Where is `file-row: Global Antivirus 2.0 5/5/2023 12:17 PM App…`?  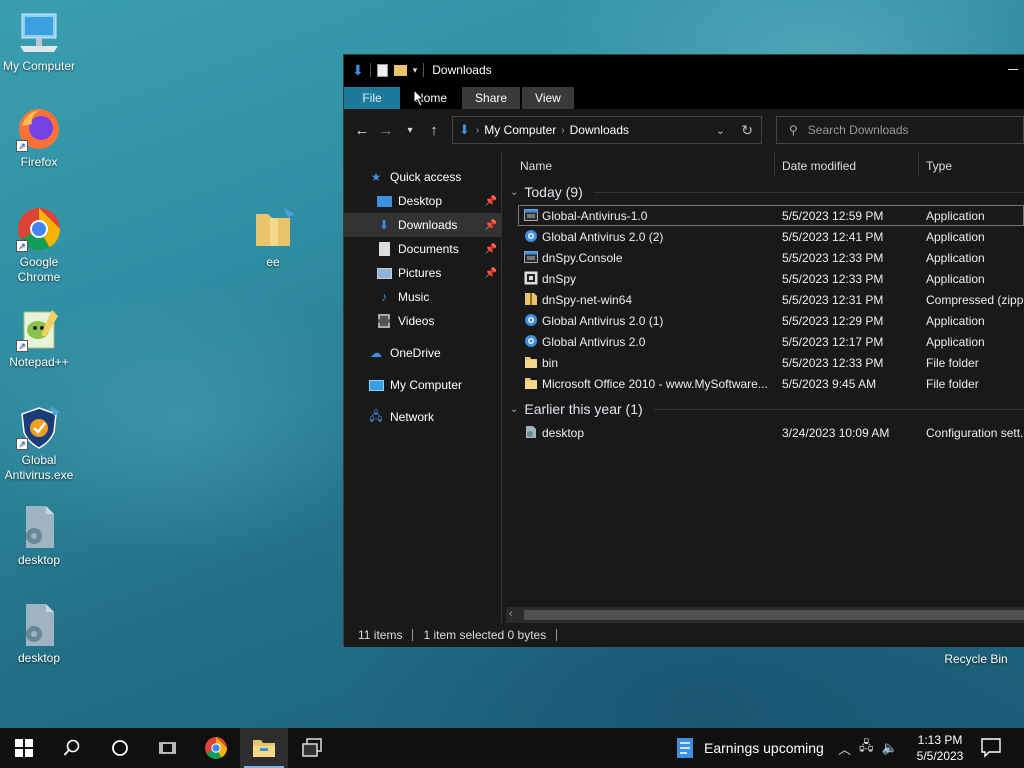
file-row: Global Antivirus 2.0 5/5/2023 12:17 PM App… is located at coordinates (763, 341).